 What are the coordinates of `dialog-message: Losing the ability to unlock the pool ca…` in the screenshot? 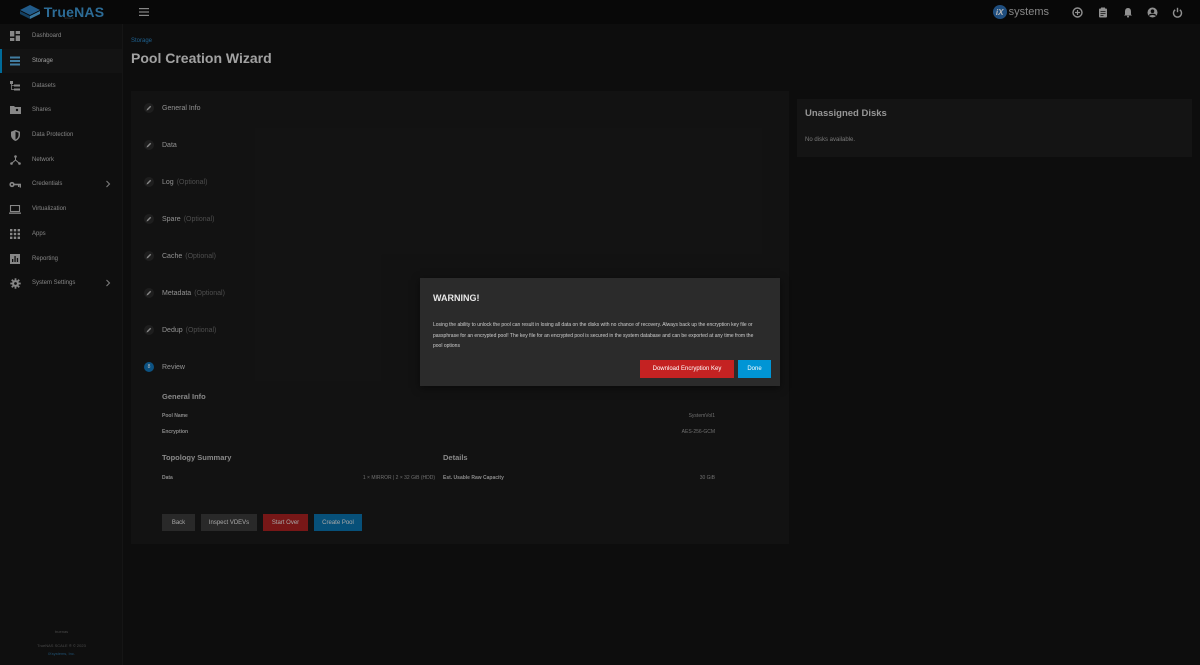 It's located at (593, 335).